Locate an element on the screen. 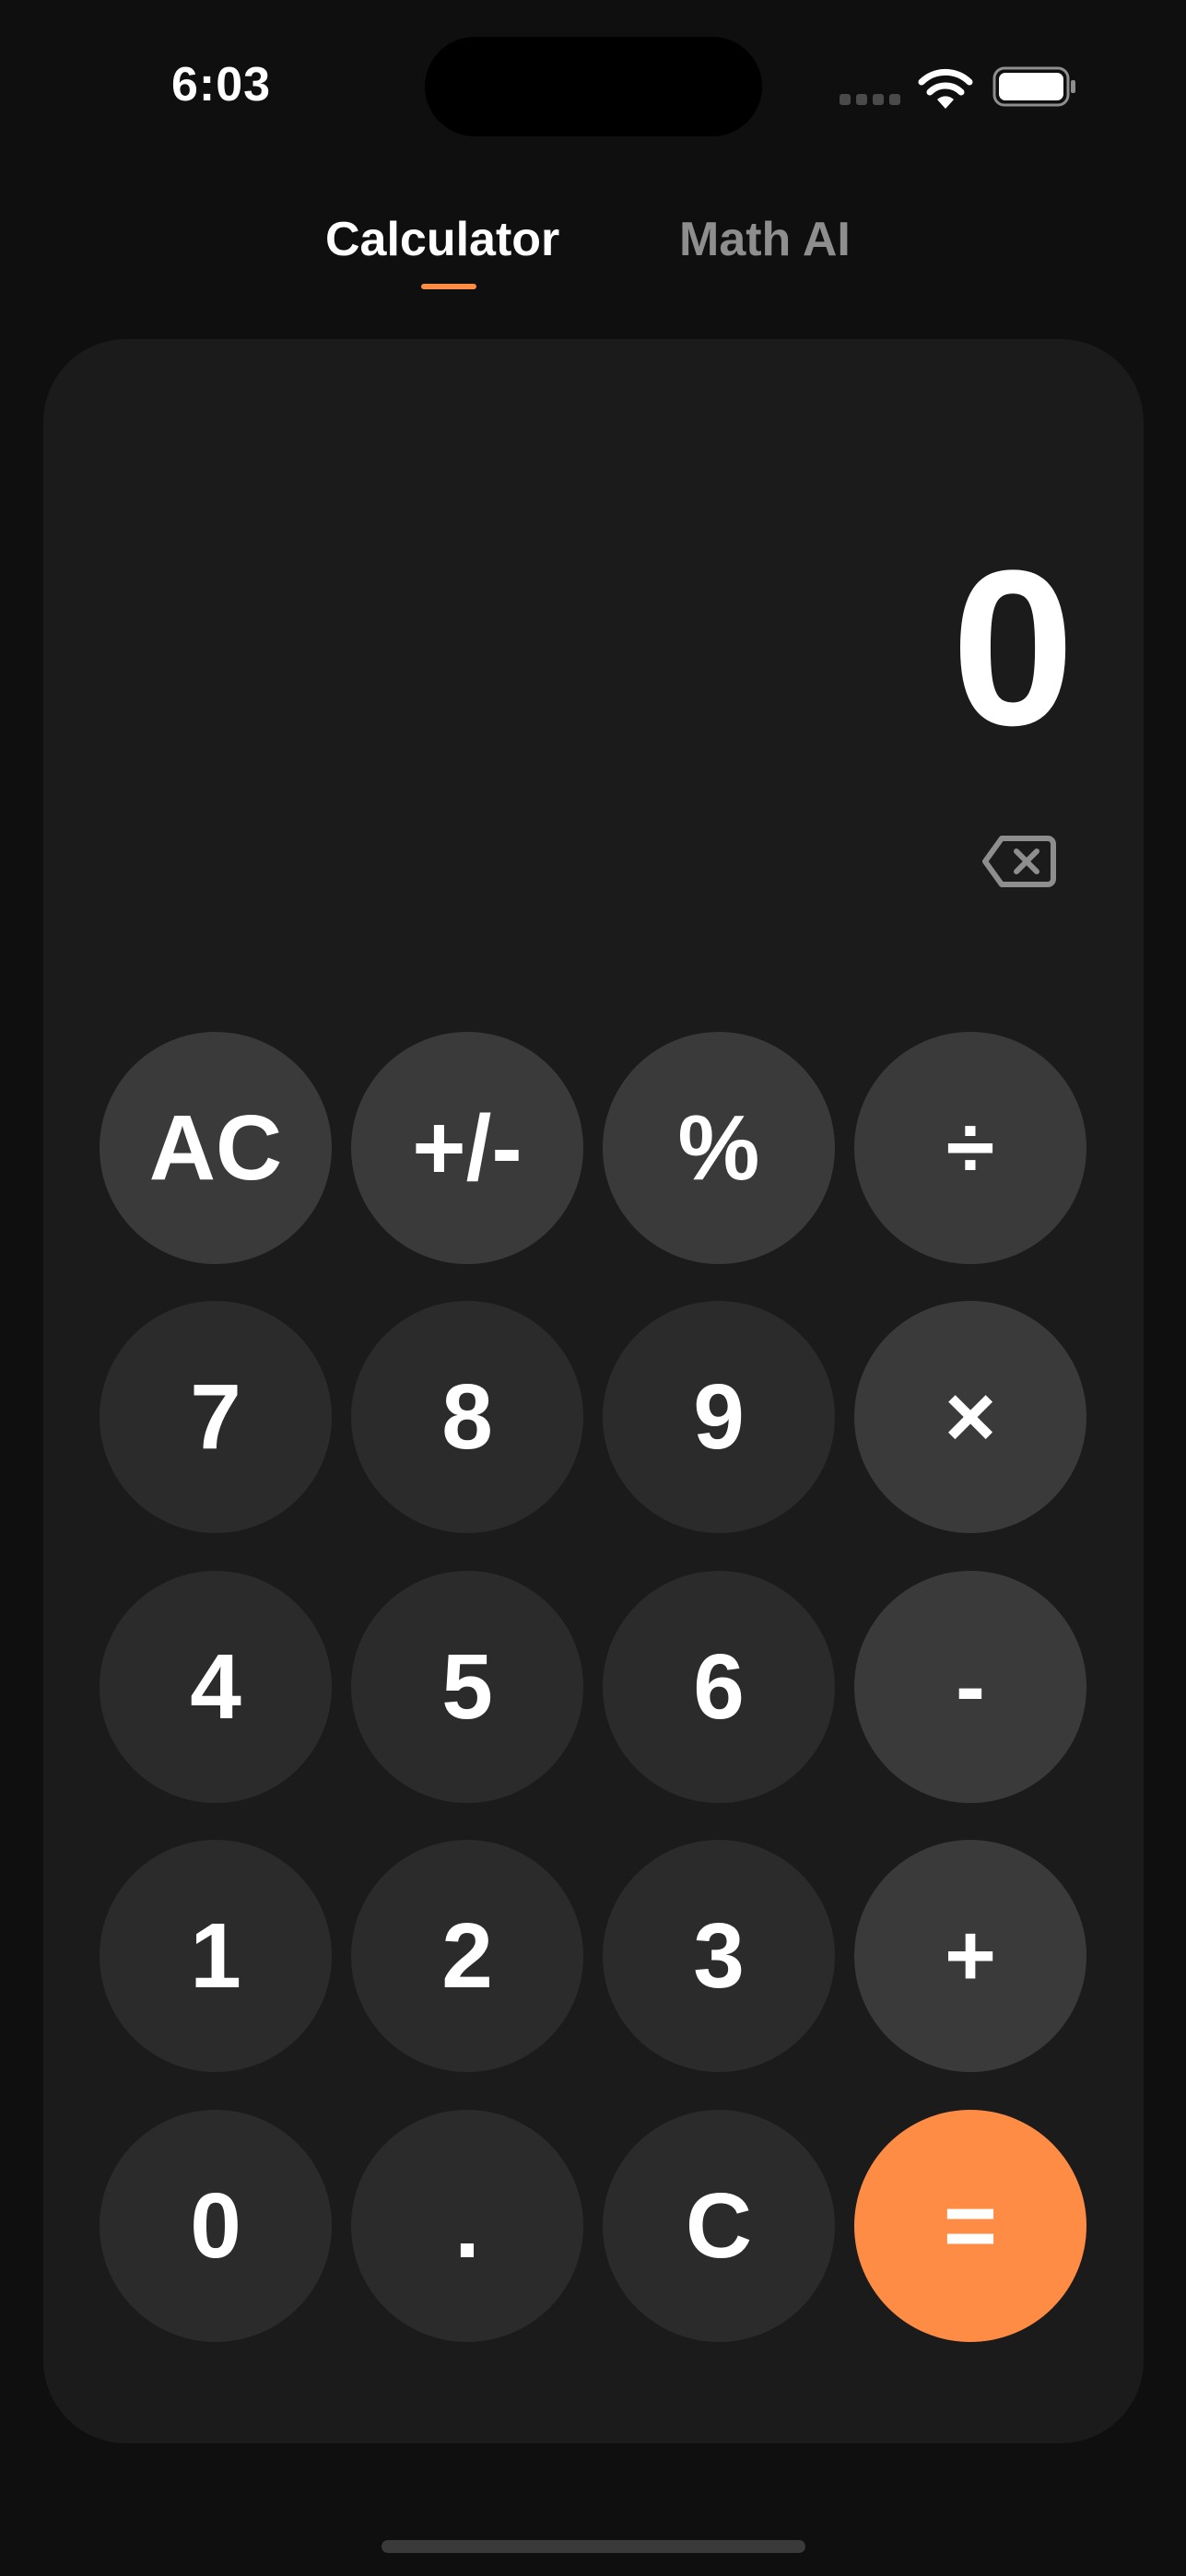  clear-button: C is located at coordinates (719, 2226).